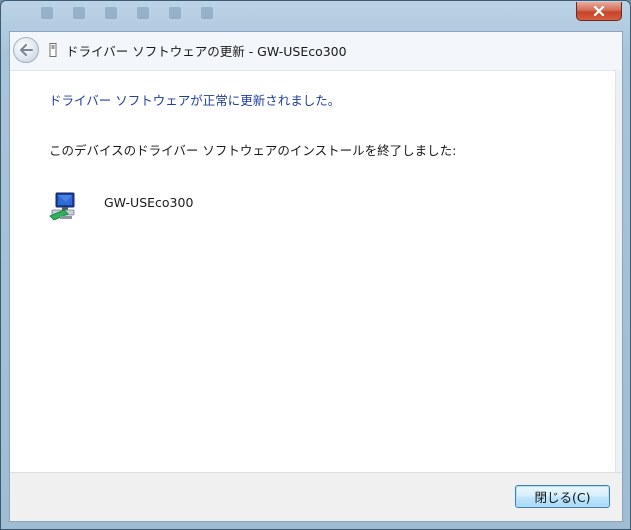 This screenshot has width=631, height=530. I want to click on back-button, so click(26, 50).